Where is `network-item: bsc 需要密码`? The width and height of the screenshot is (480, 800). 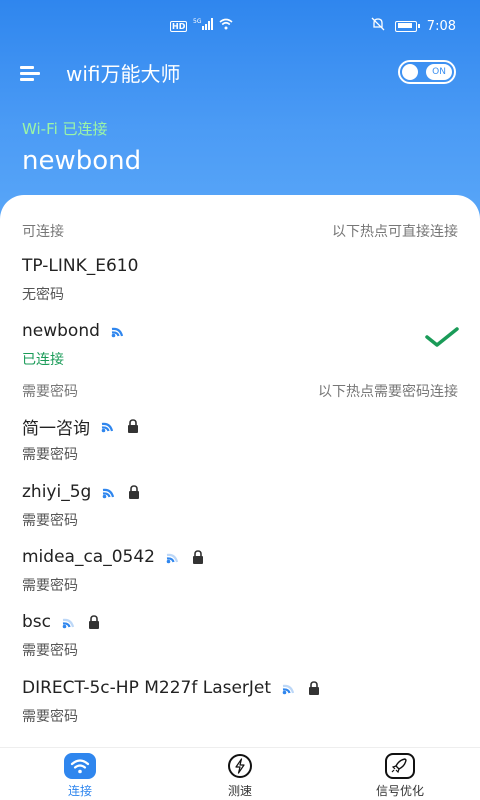 network-item: bsc 需要密码 is located at coordinates (240, 635).